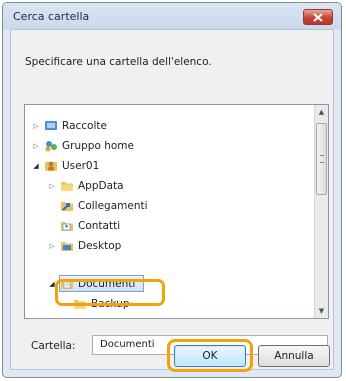  I want to click on ok-button: OK, so click(210, 356).